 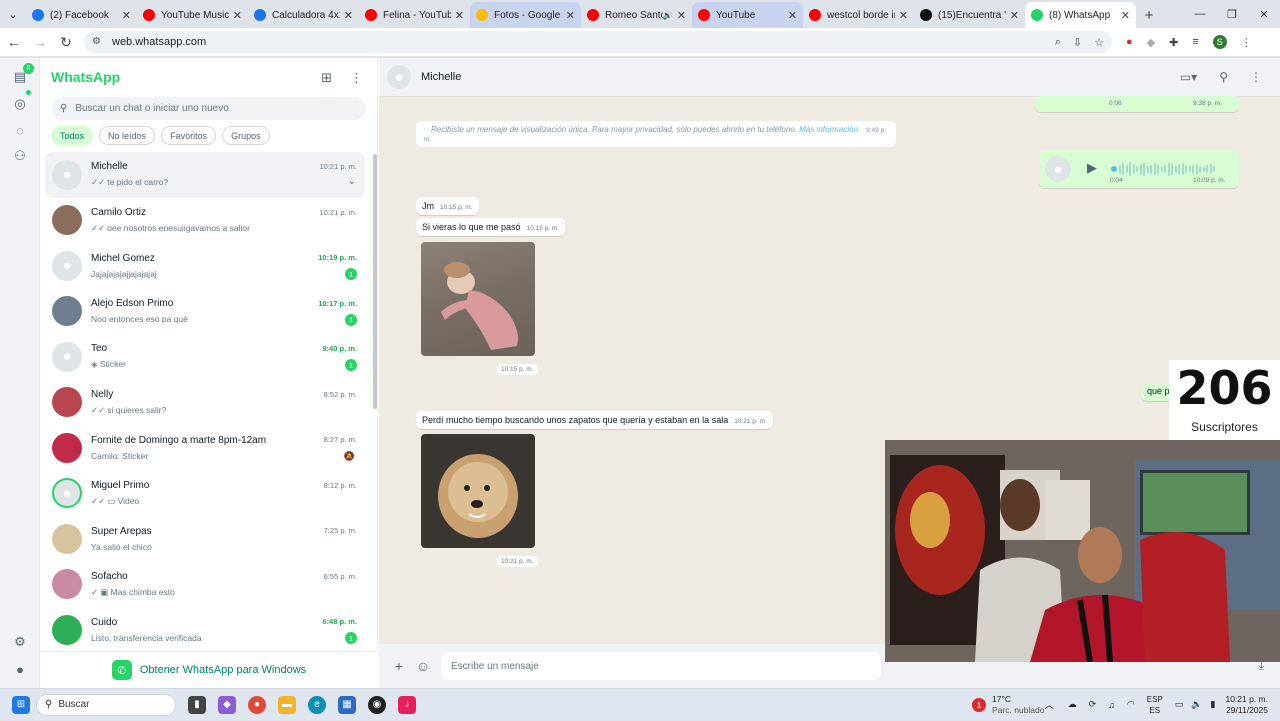 What do you see at coordinates (399, 77) in the screenshot?
I see `contact-avatar: ●` at bounding box center [399, 77].